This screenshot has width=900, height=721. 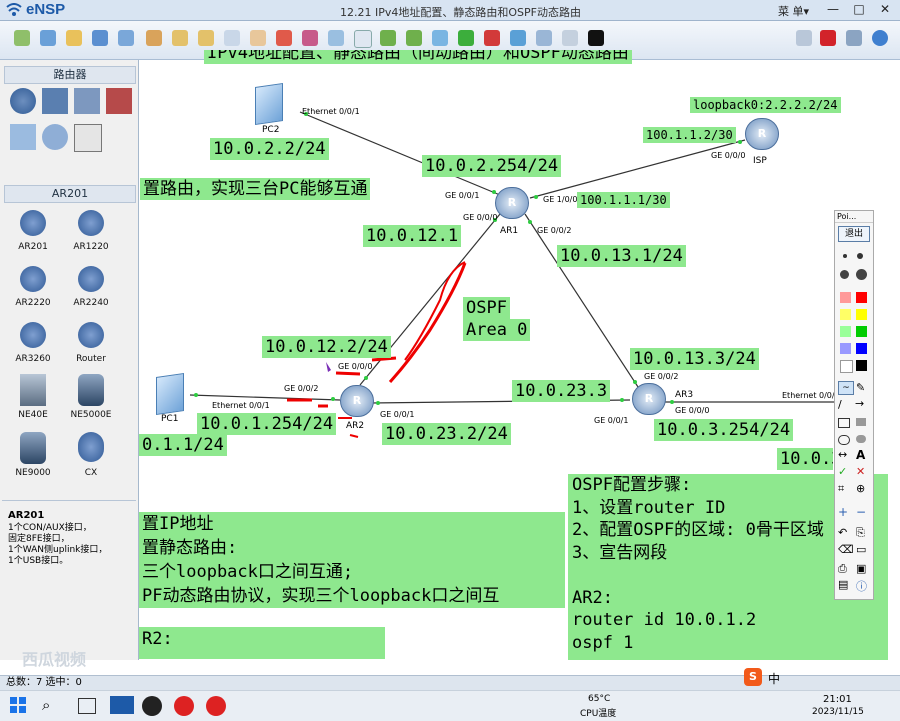 What do you see at coordinates (774, 678) in the screenshot?
I see `ime-mode: 中` at bounding box center [774, 678].